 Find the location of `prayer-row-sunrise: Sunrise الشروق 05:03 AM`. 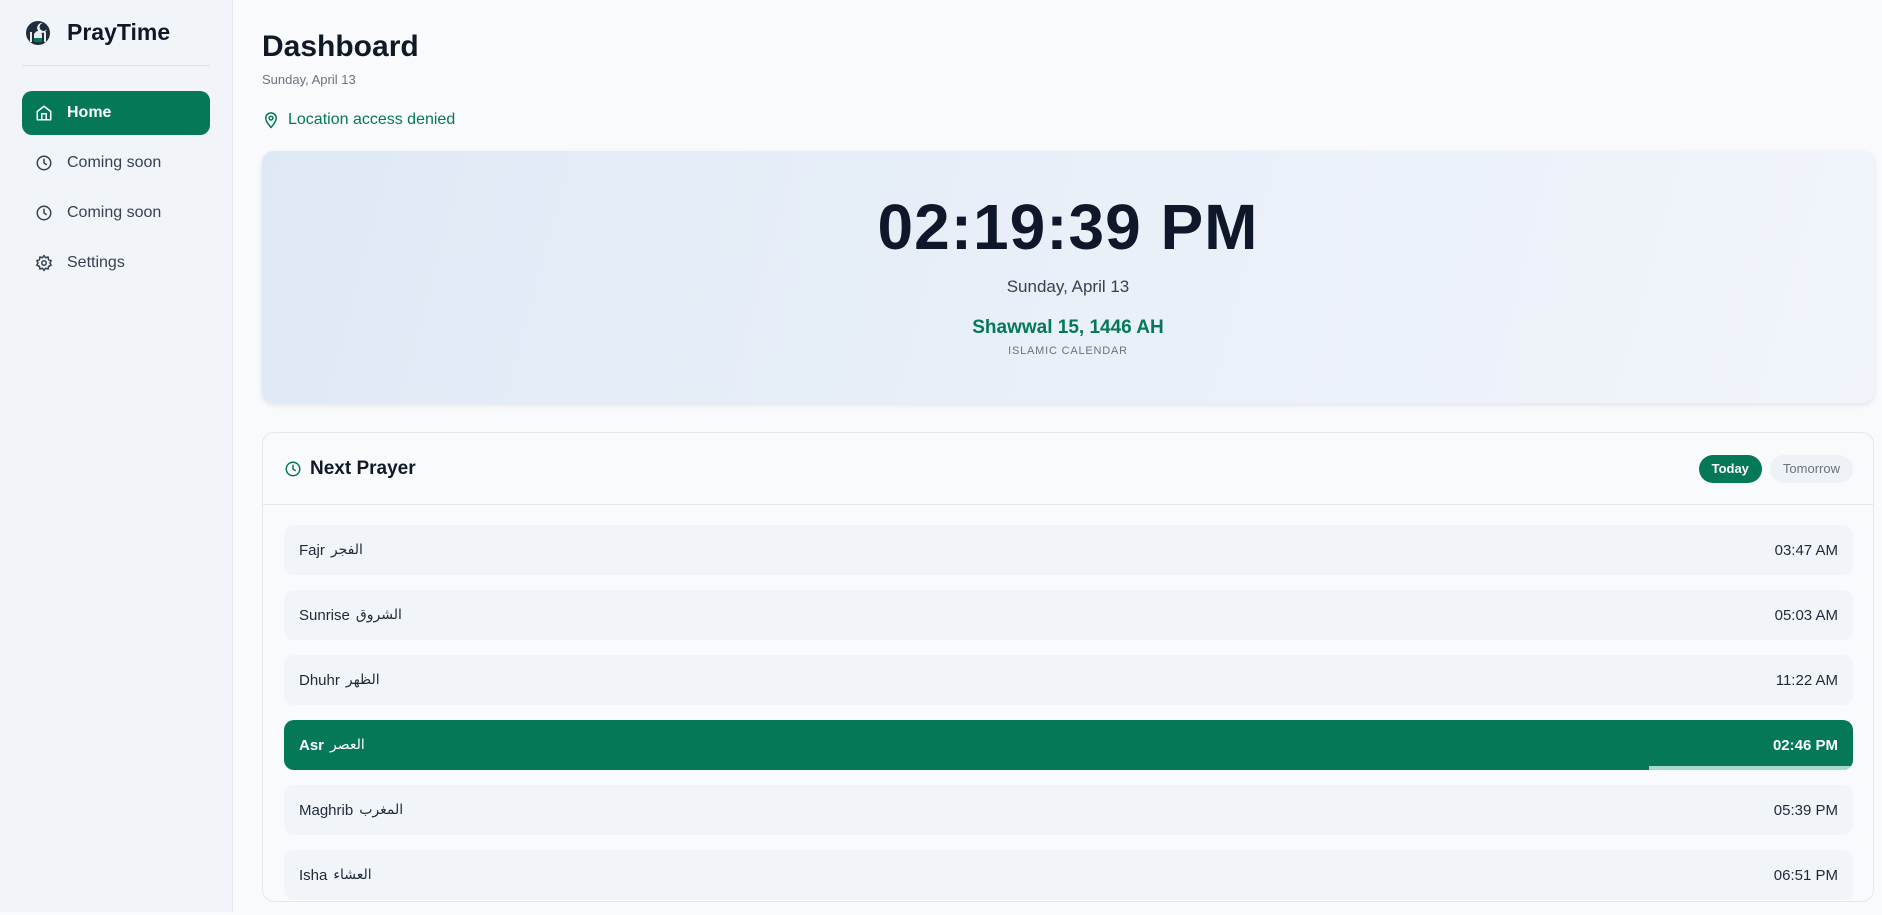

prayer-row-sunrise: Sunrise الشروق 05:03 AM is located at coordinates (1068, 615).